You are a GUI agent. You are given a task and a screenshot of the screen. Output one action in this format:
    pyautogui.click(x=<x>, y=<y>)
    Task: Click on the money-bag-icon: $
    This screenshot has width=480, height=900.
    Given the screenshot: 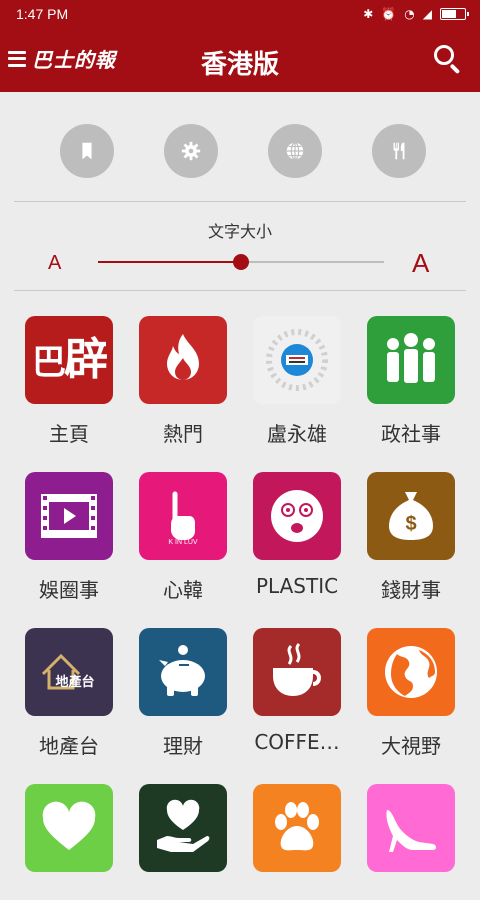 What is the action you would take?
    pyautogui.click(x=411, y=516)
    